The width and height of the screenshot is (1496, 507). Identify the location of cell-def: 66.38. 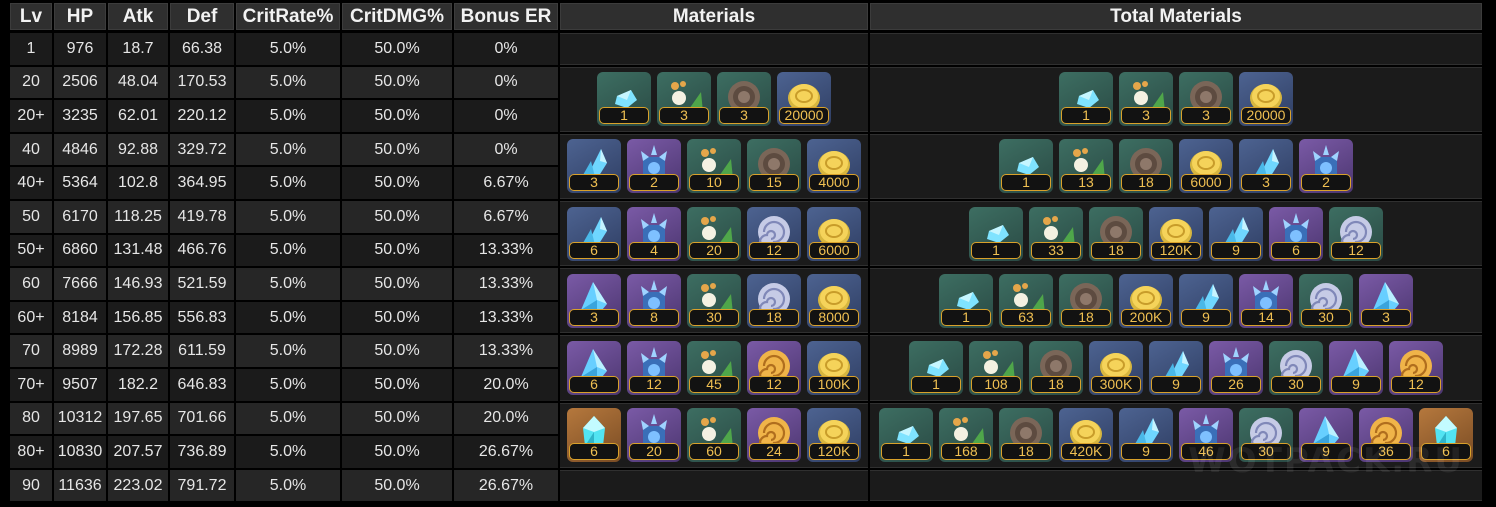
(202, 49).